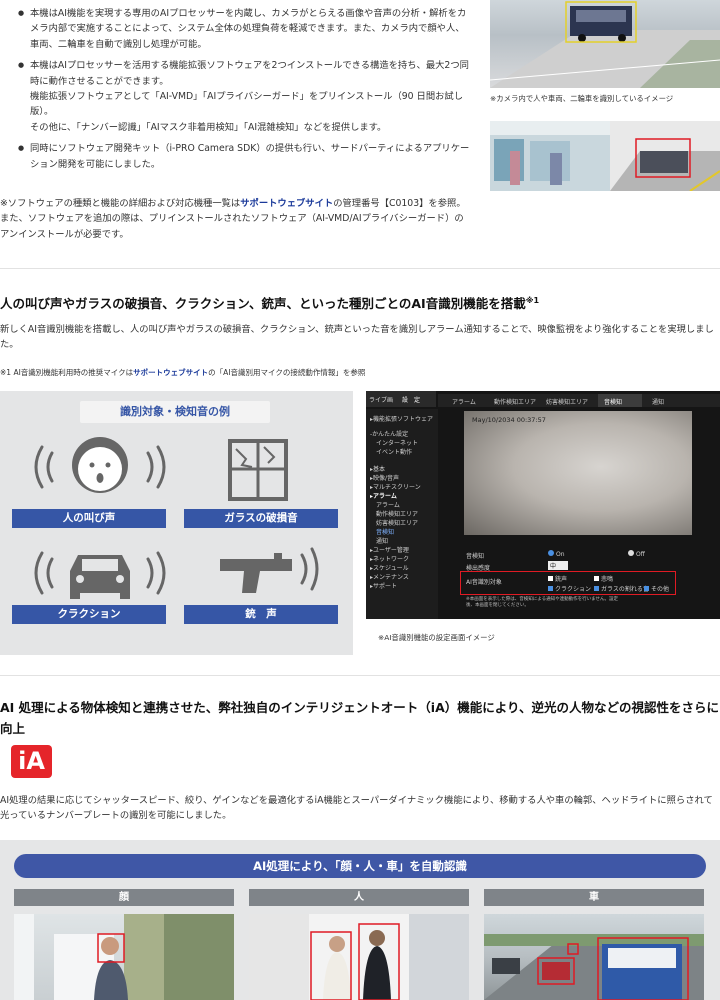  I want to click on street-detection-photo, so click(605, 44).